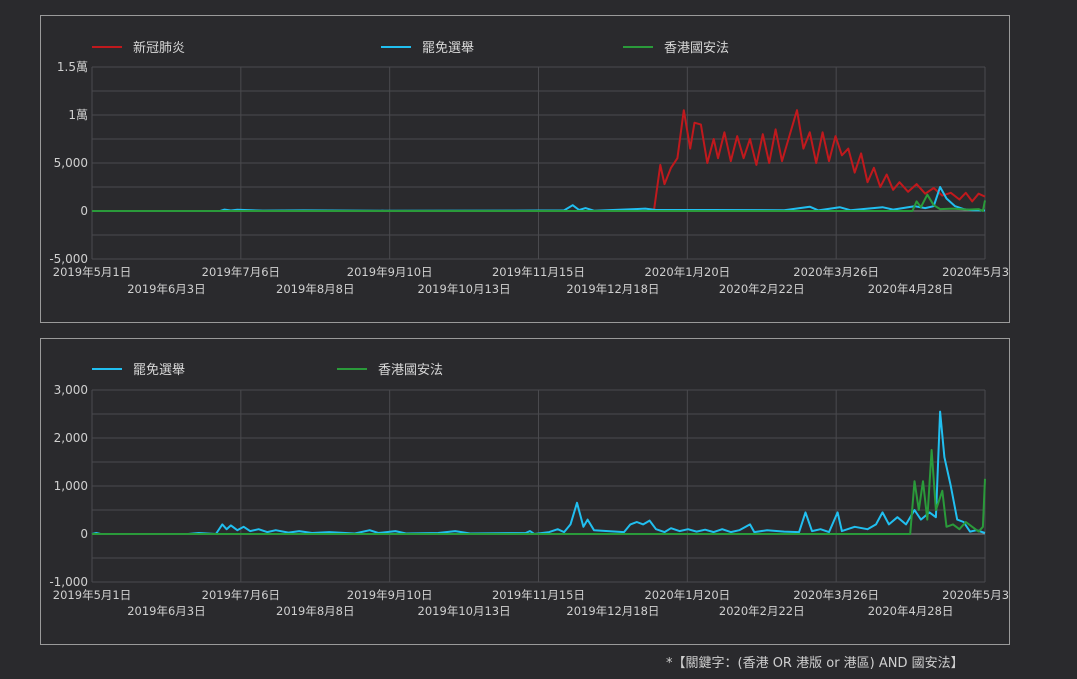 The width and height of the screenshot is (1077, 679). I want to click on y-tick-label: 5,000, so click(71, 163).